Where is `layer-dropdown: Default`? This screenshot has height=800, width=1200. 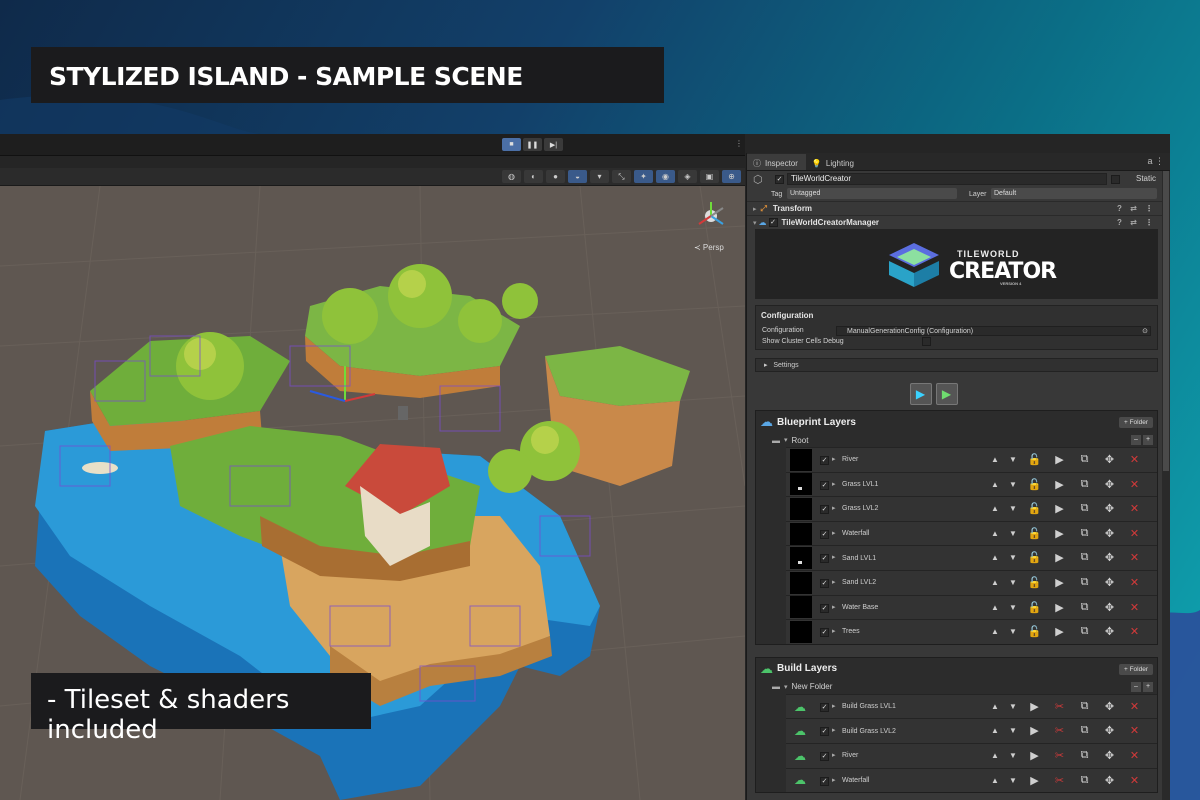 layer-dropdown: Default is located at coordinates (1074, 193).